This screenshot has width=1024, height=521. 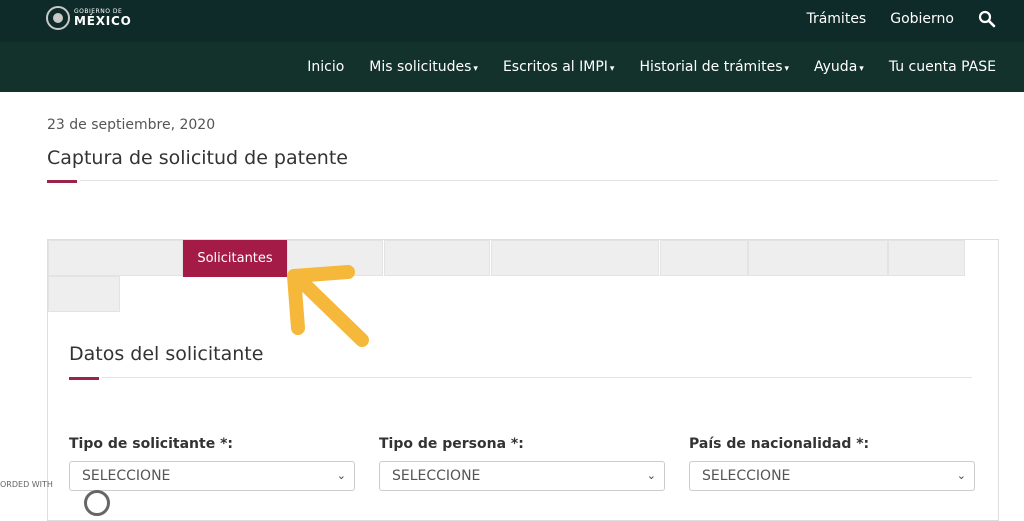 I want to click on tipo-solicitante-select: SELECCIONE ⌄, so click(x=212, y=476).